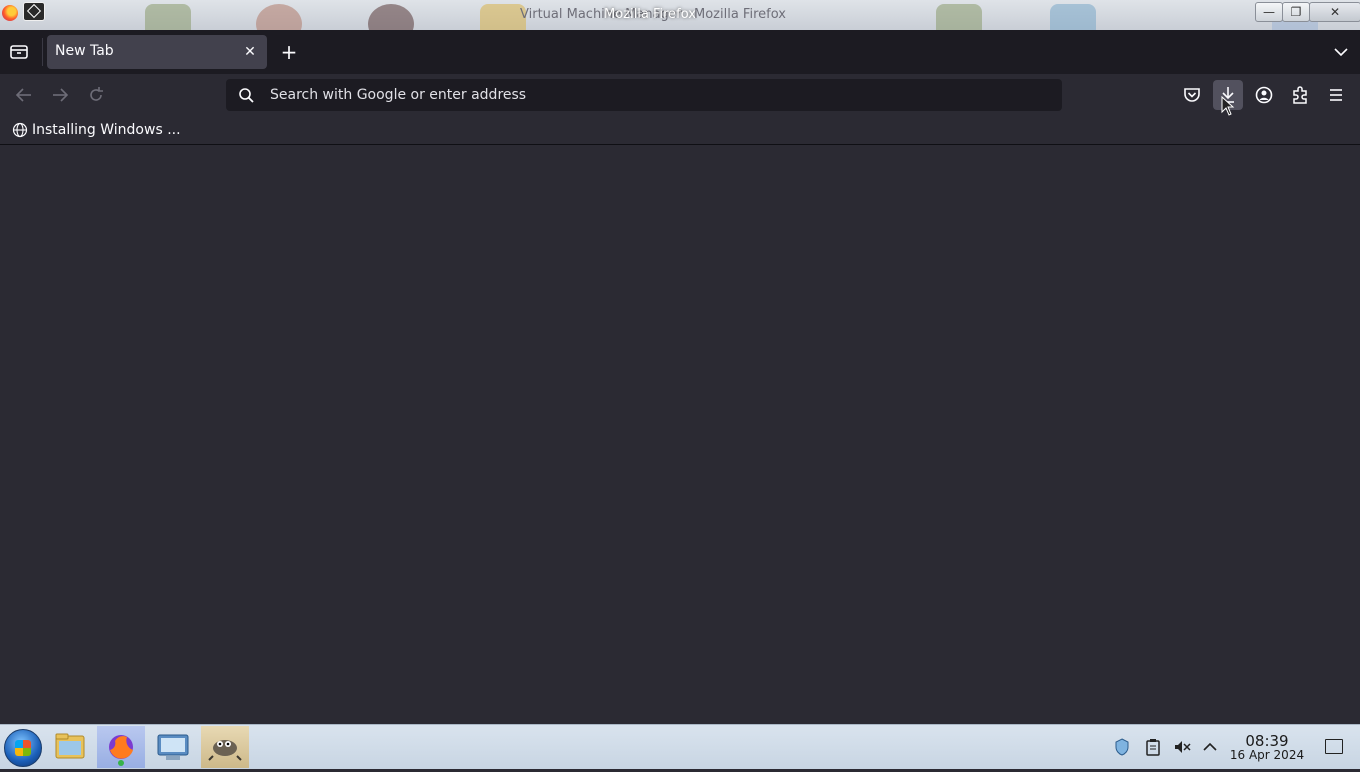  I want to click on clock-date: 16 Apr 2024, so click(1267, 755).